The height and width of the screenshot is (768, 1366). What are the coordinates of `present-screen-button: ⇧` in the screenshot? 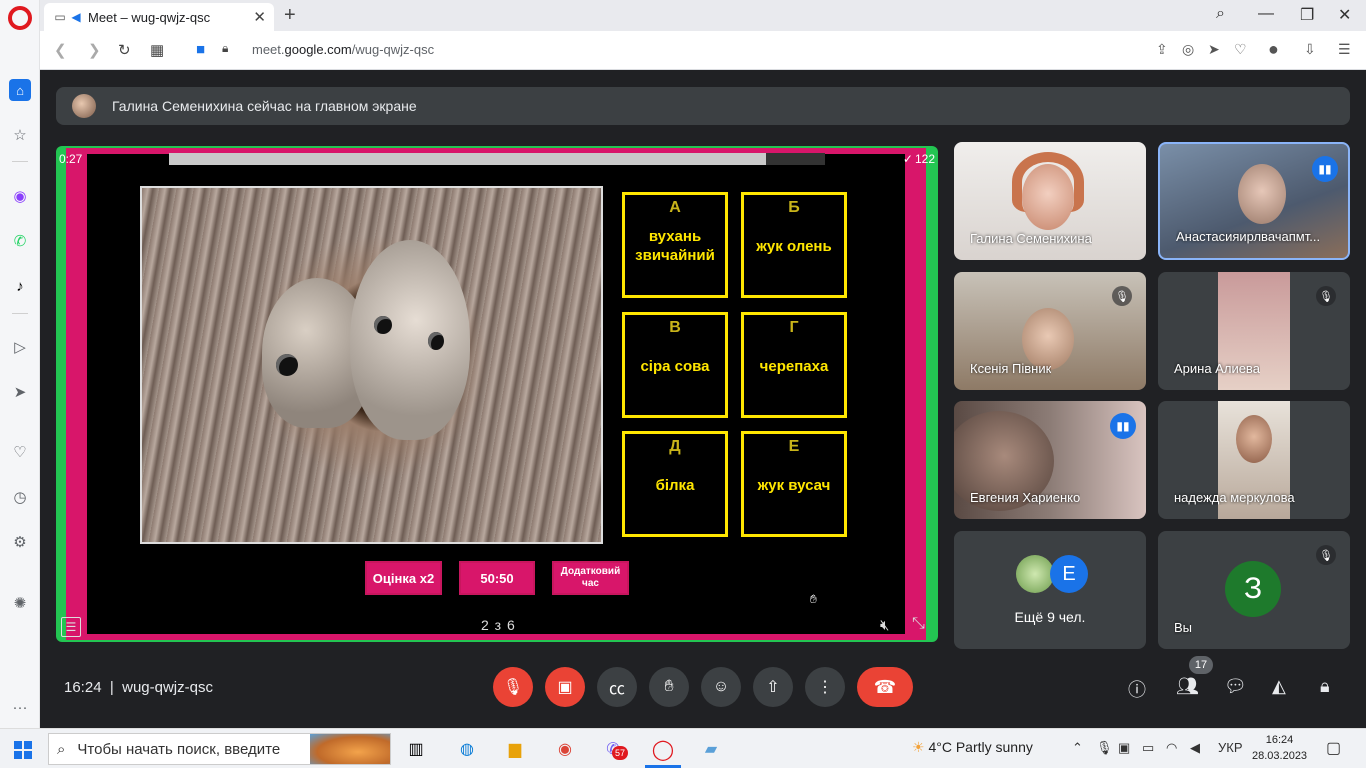 It's located at (773, 687).